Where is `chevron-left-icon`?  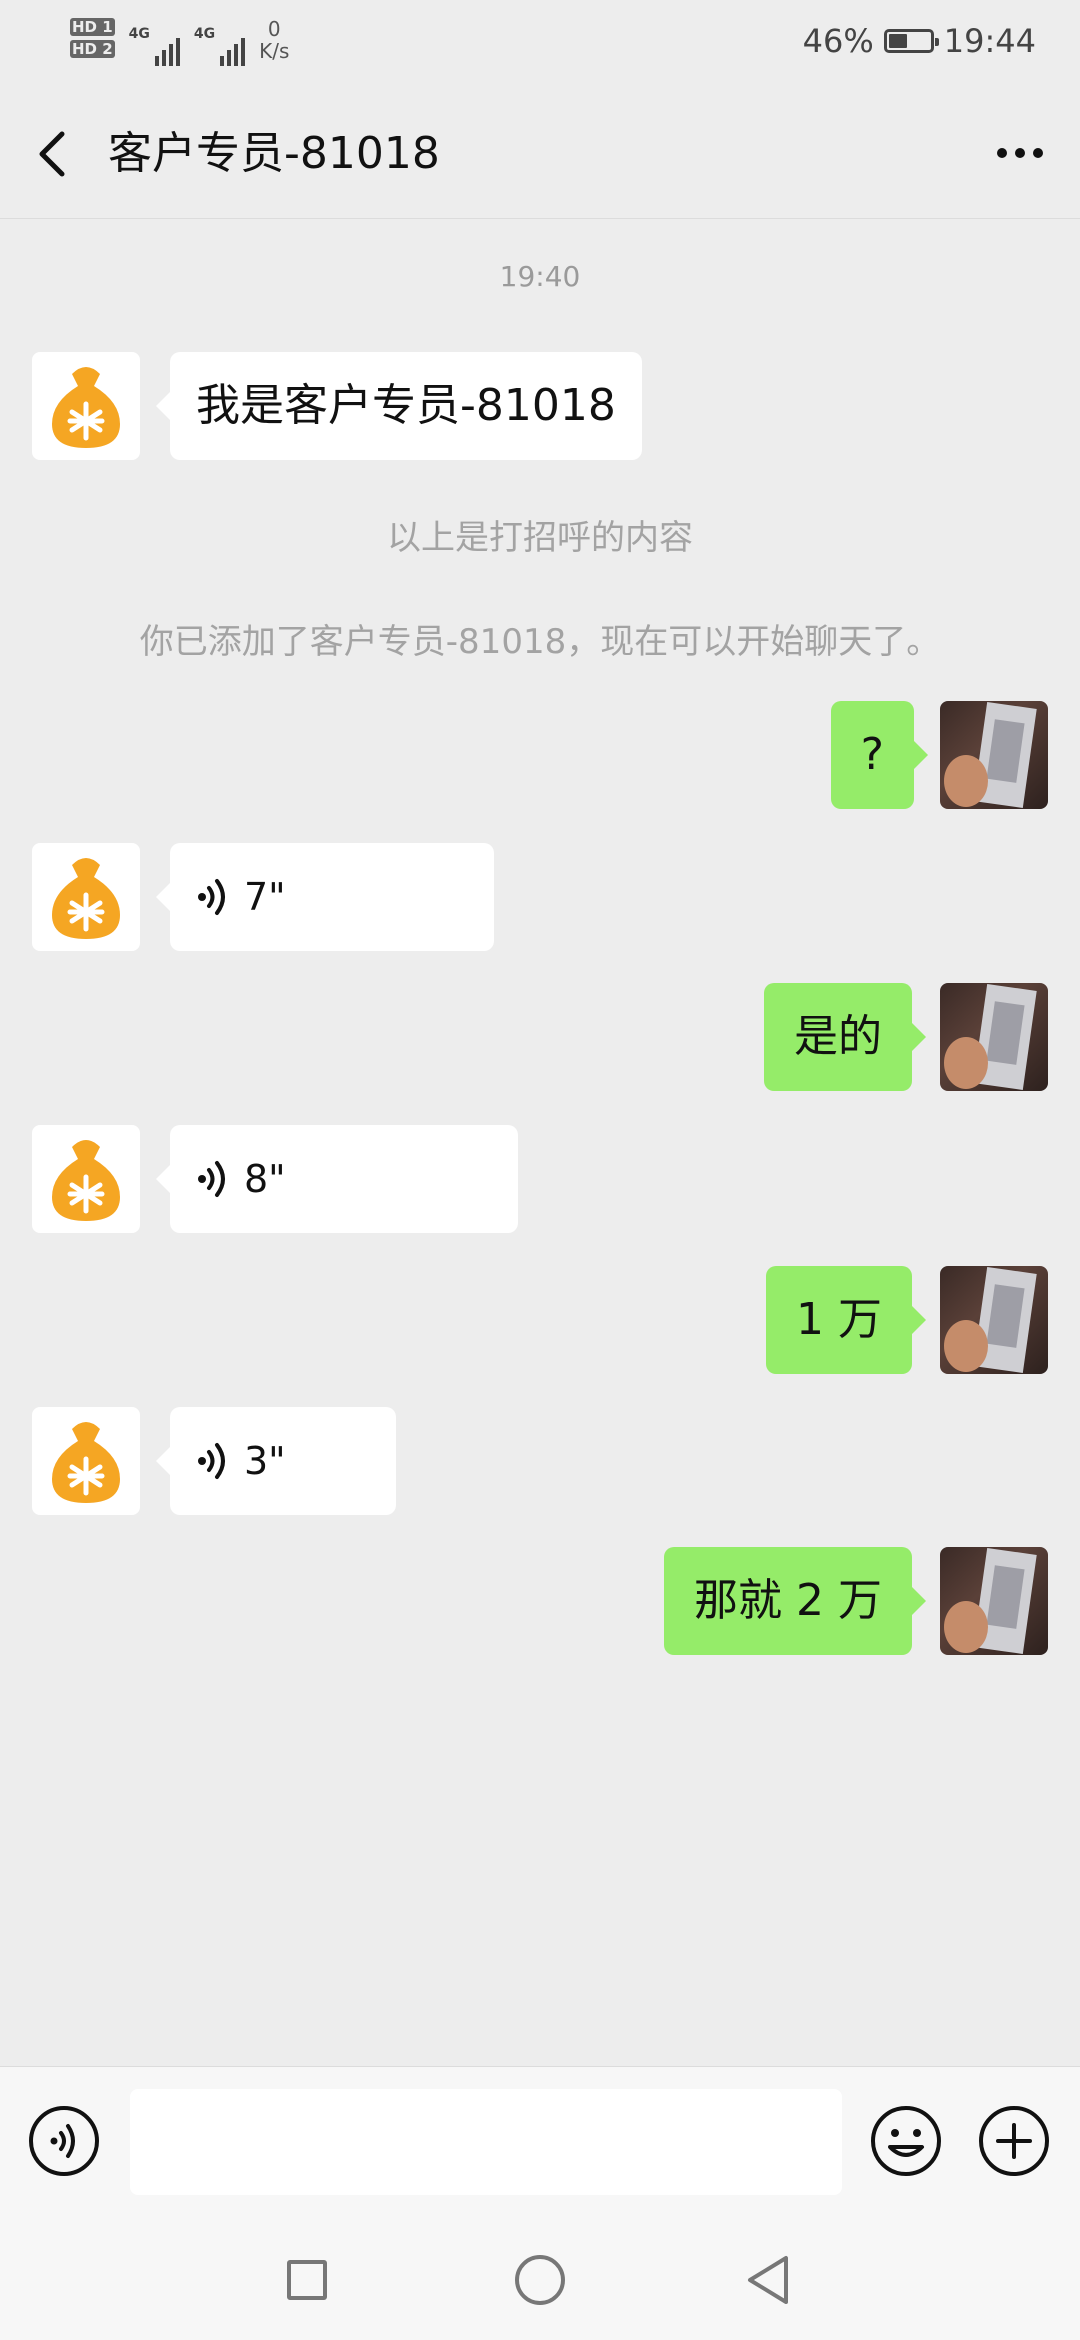 chevron-left-icon is located at coordinates (52, 154).